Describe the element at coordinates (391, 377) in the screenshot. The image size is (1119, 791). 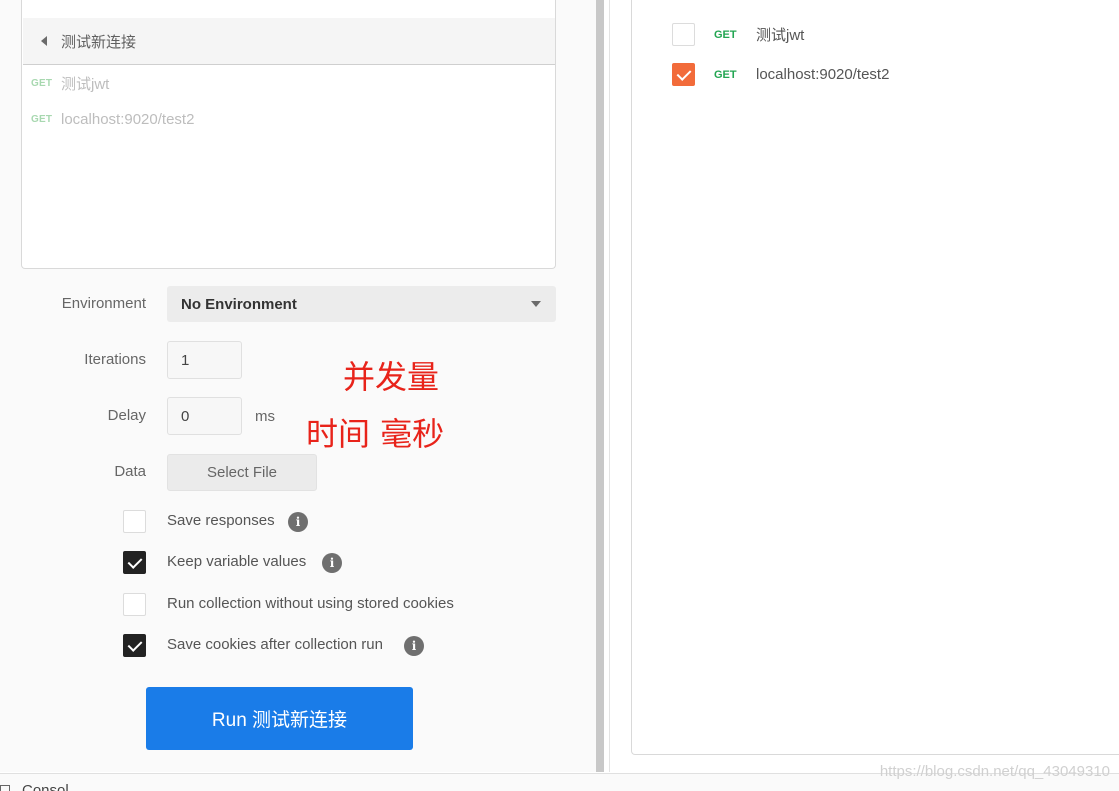
I see `annotation-concurrency: 并发量` at that location.